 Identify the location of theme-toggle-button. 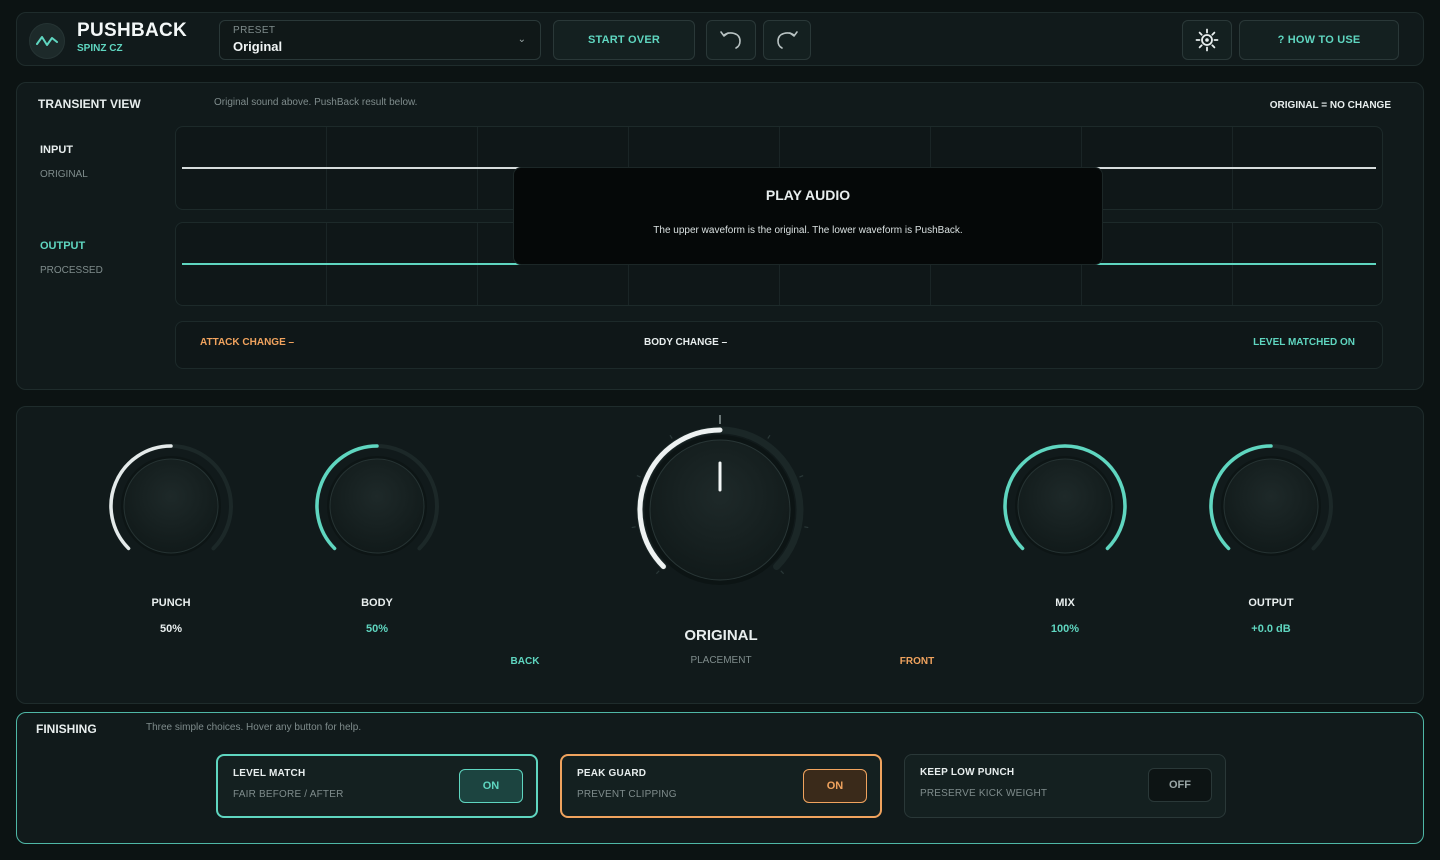
(1207, 40).